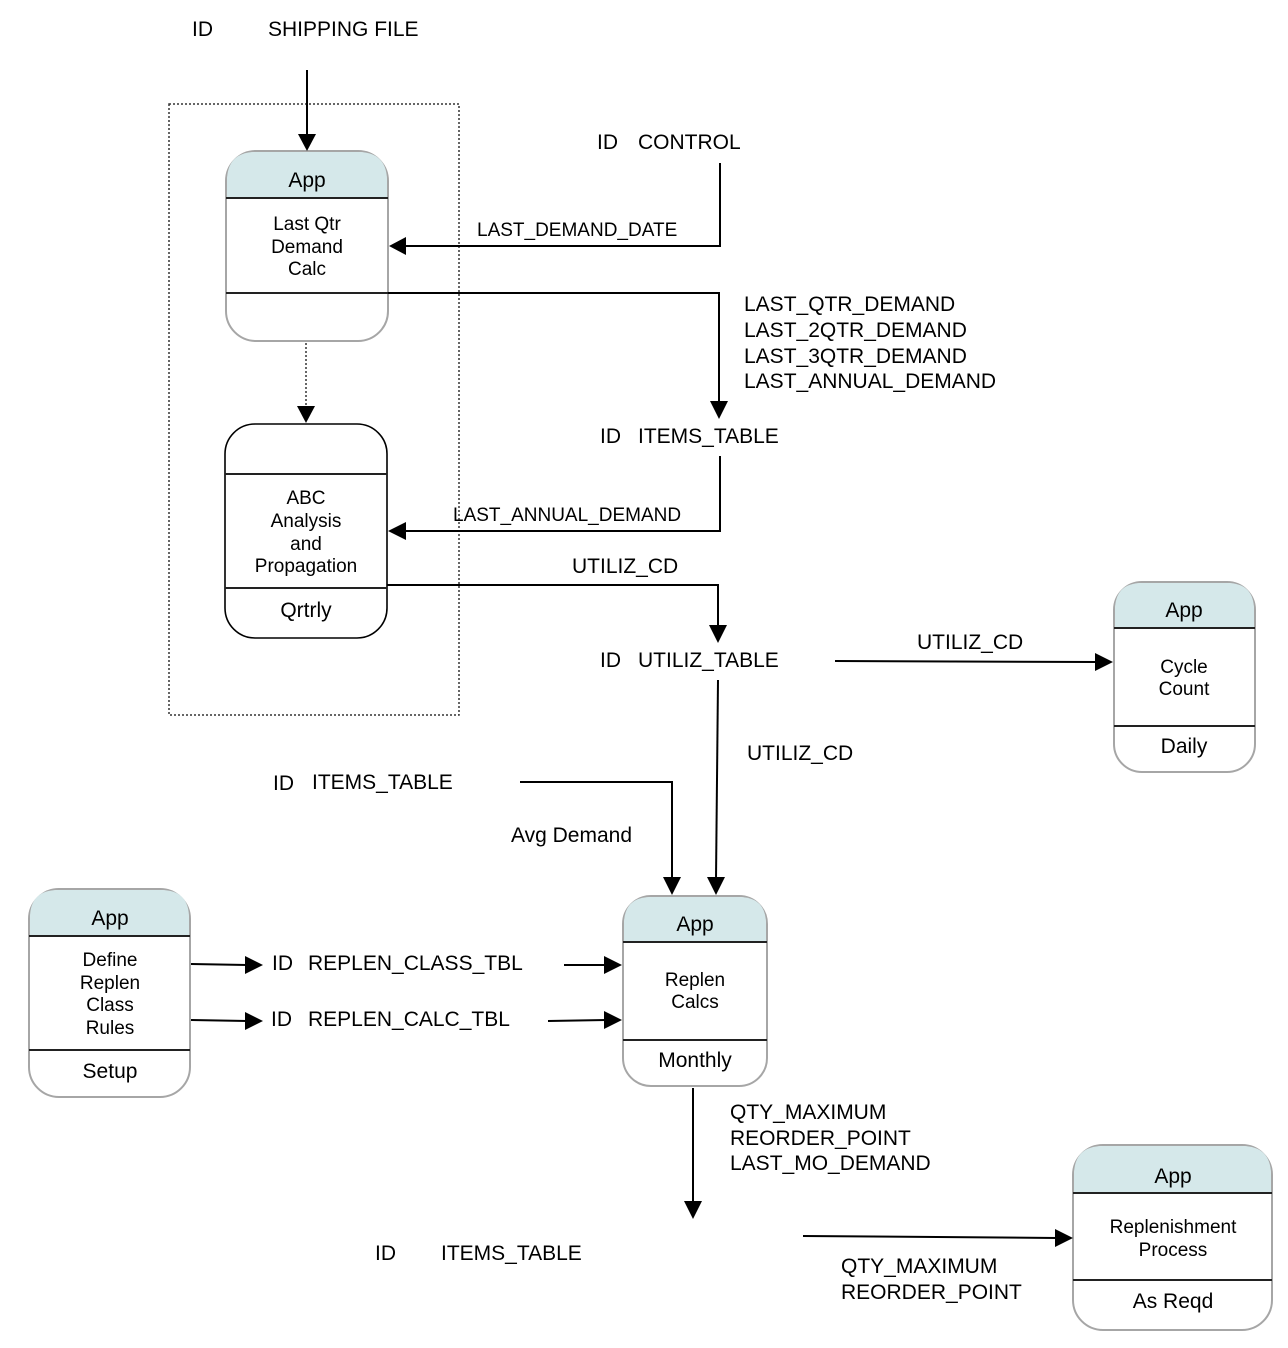  What do you see at coordinates (307, 269) in the screenshot?
I see `process-body-line: Calc` at bounding box center [307, 269].